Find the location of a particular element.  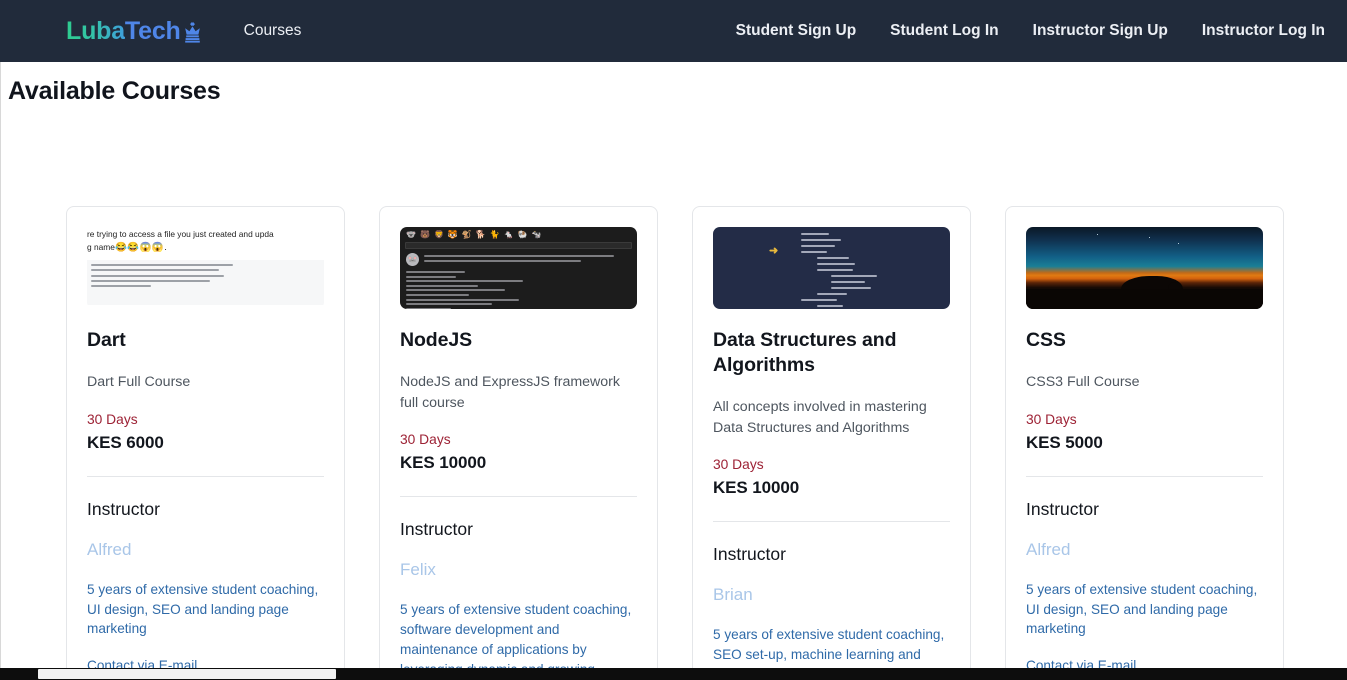

data-structures-course-thumbnail: ➜ is located at coordinates (831, 268).